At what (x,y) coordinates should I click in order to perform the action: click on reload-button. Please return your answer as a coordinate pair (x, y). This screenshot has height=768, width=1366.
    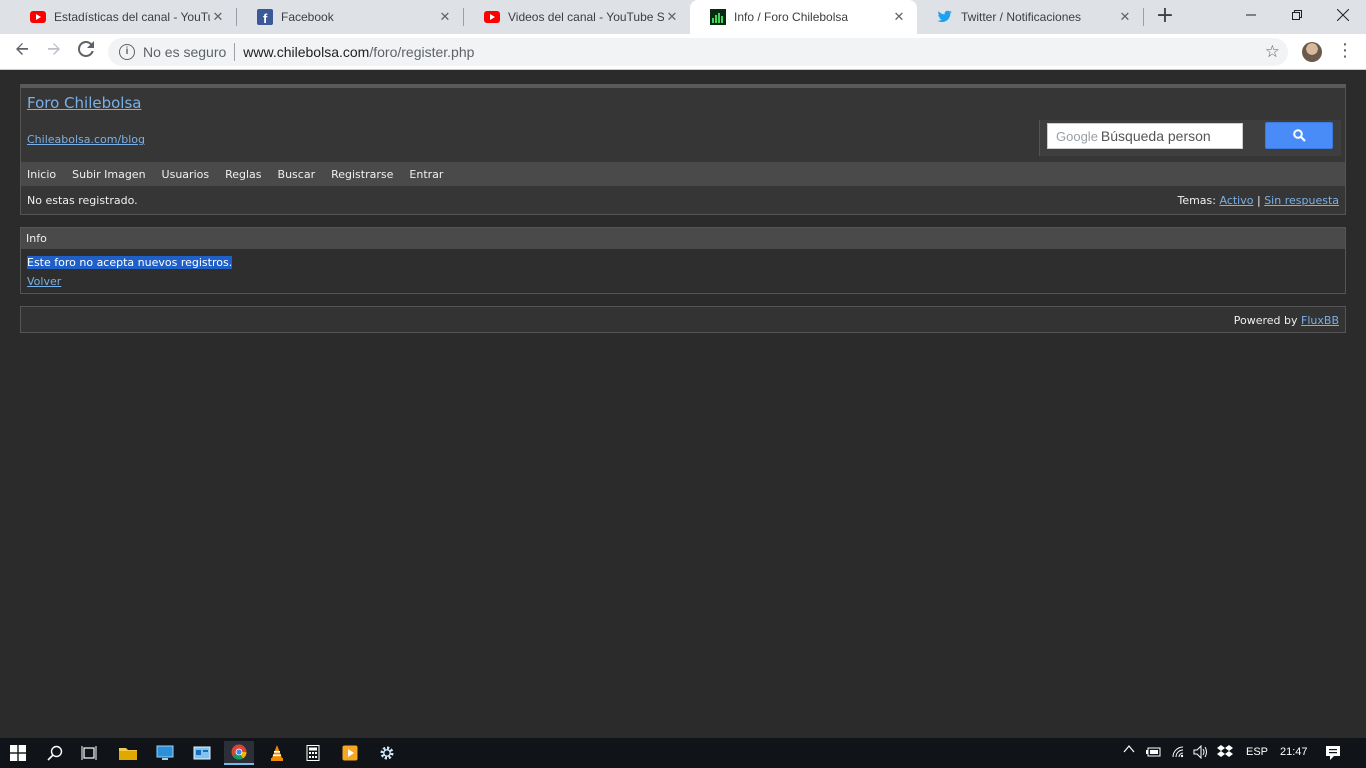
    Looking at the image, I should click on (86, 52).